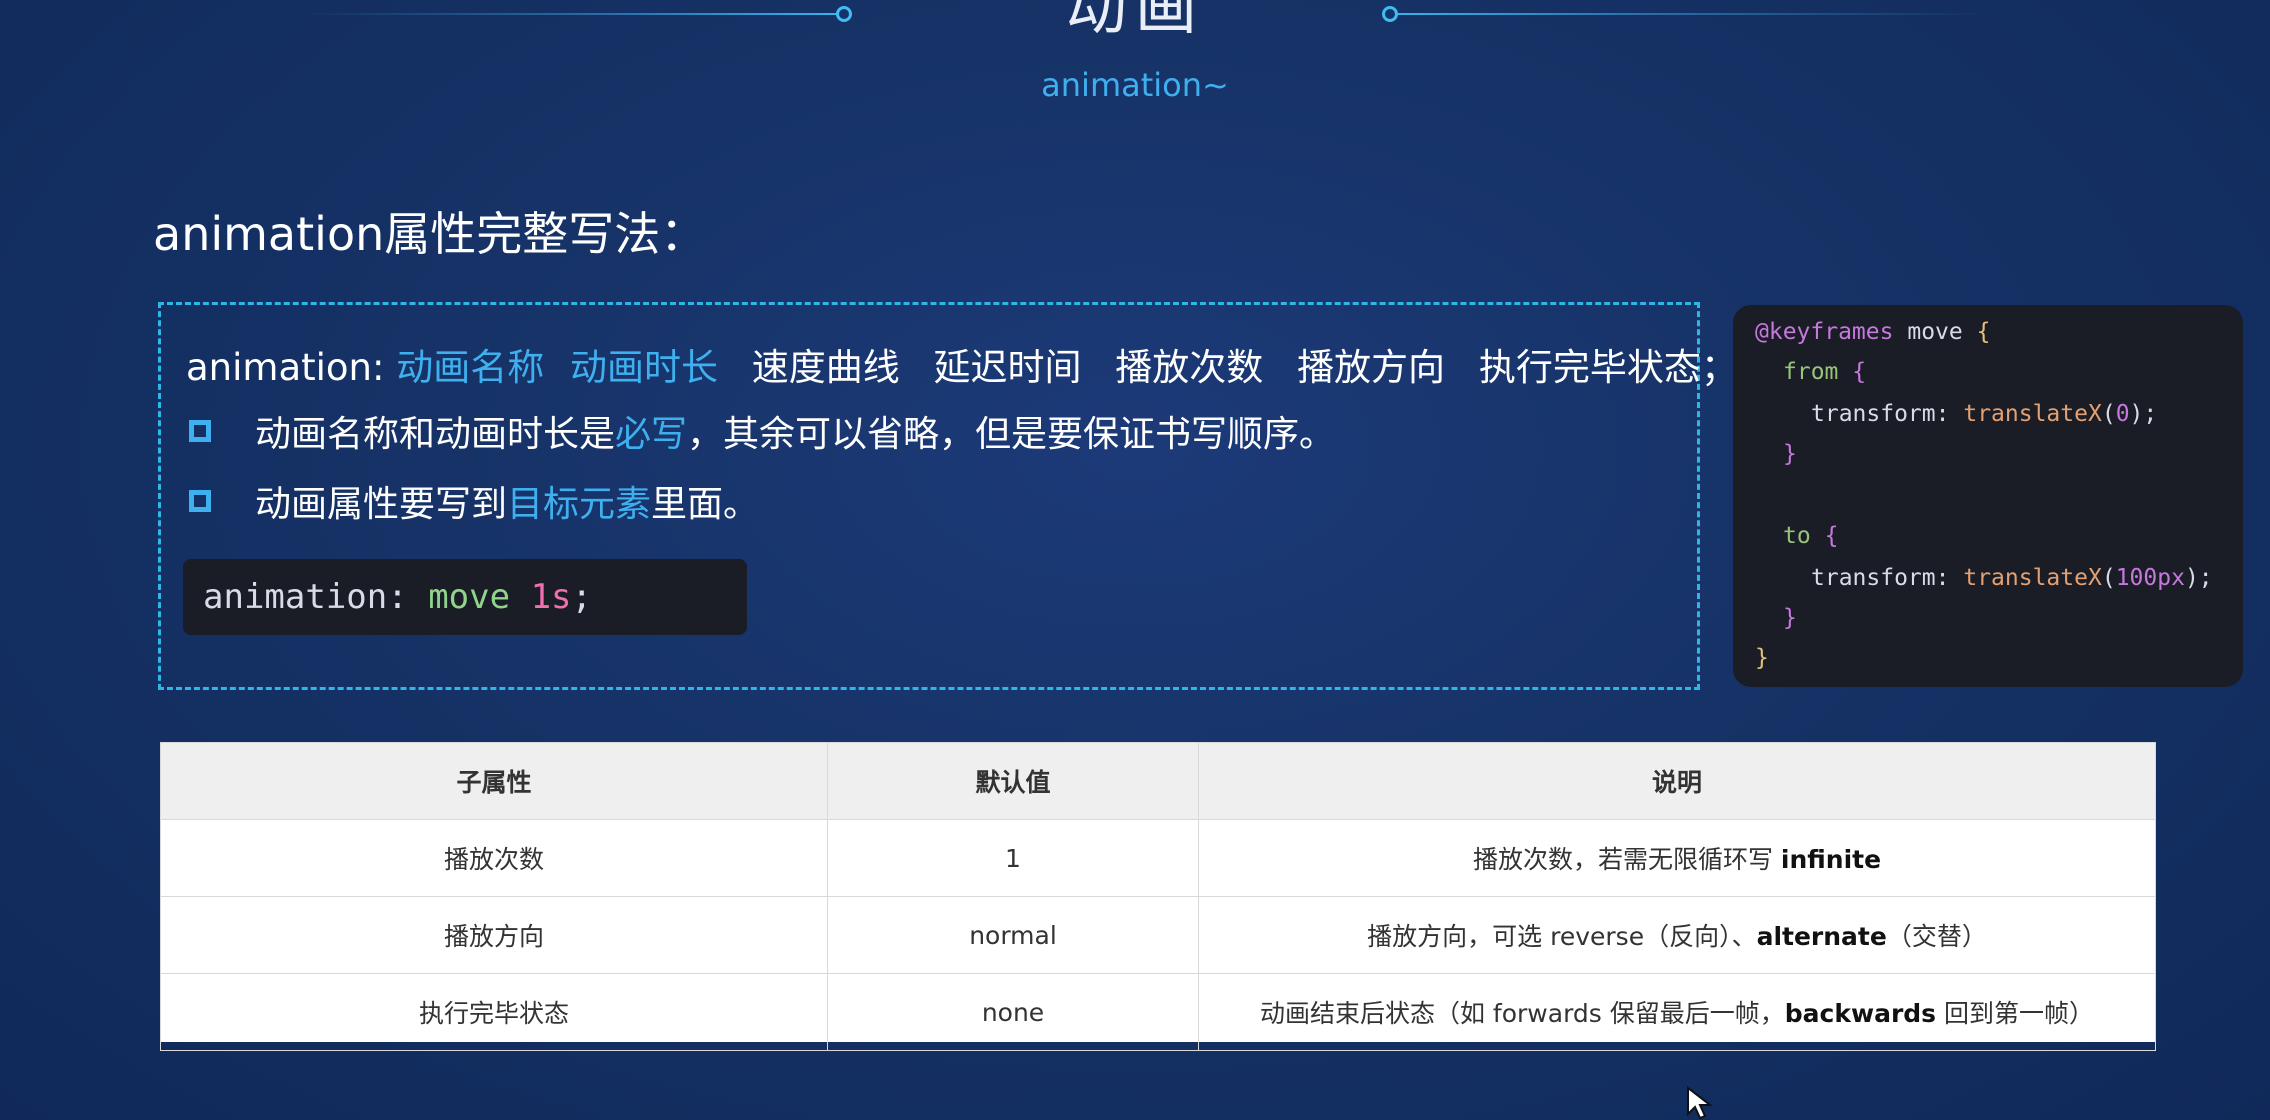  What do you see at coordinates (1831, 859) in the screenshot?
I see `desc-keyword: infinite` at bounding box center [1831, 859].